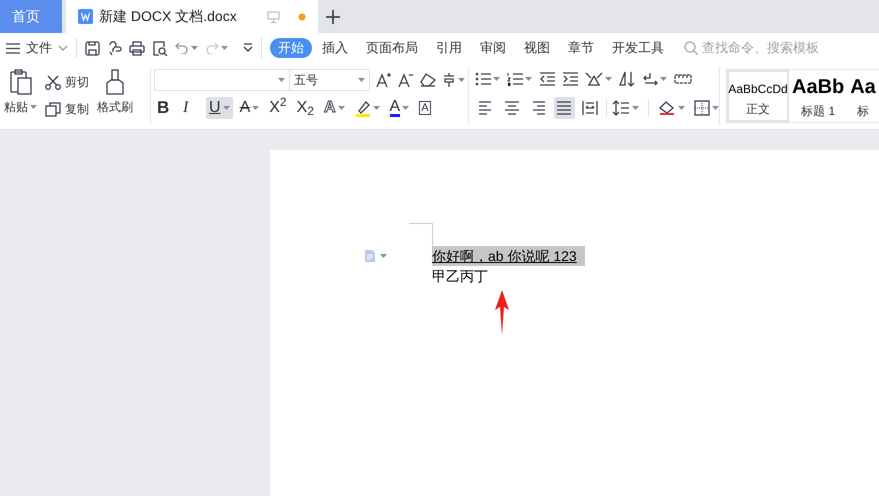 The width and height of the screenshot is (879, 496). I want to click on unsaved-dot-icon, so click(302, 16).